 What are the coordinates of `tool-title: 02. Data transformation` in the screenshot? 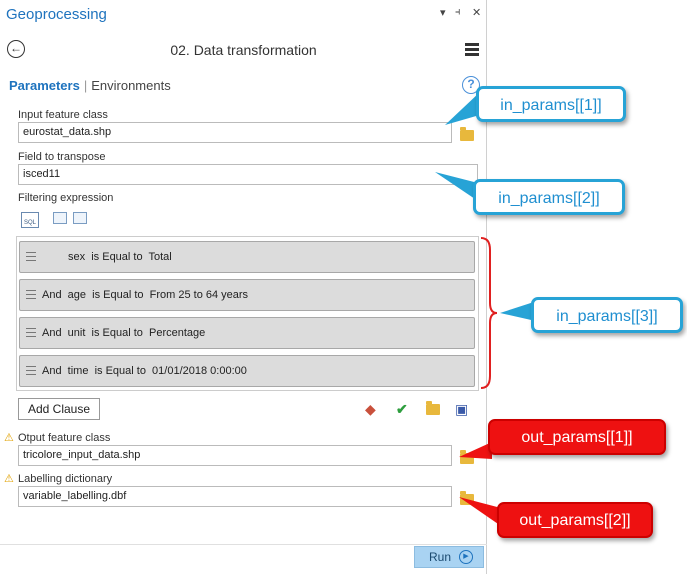 It's located at (243, 50).